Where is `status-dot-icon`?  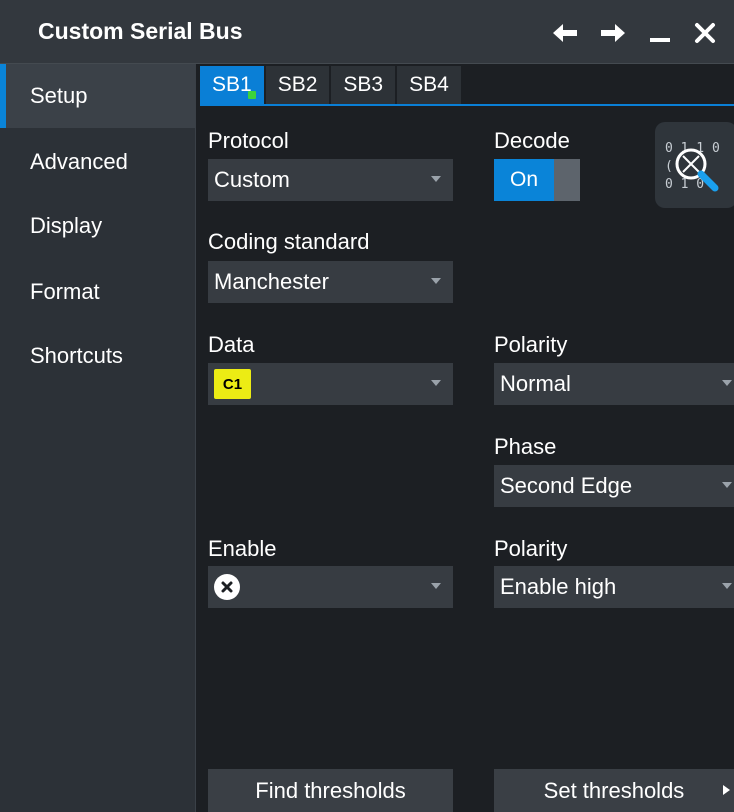 status-dot-icon is located at coordinates (251, 95).